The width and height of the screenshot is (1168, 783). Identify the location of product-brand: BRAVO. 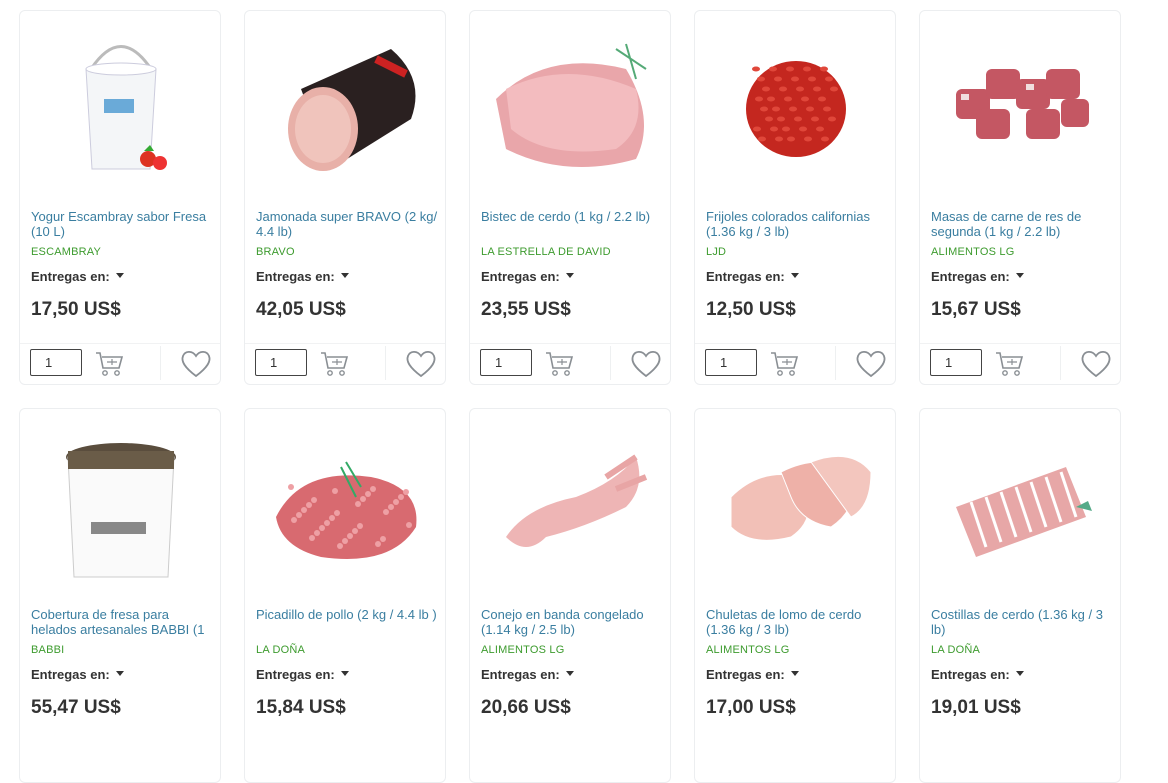
(275, 252).